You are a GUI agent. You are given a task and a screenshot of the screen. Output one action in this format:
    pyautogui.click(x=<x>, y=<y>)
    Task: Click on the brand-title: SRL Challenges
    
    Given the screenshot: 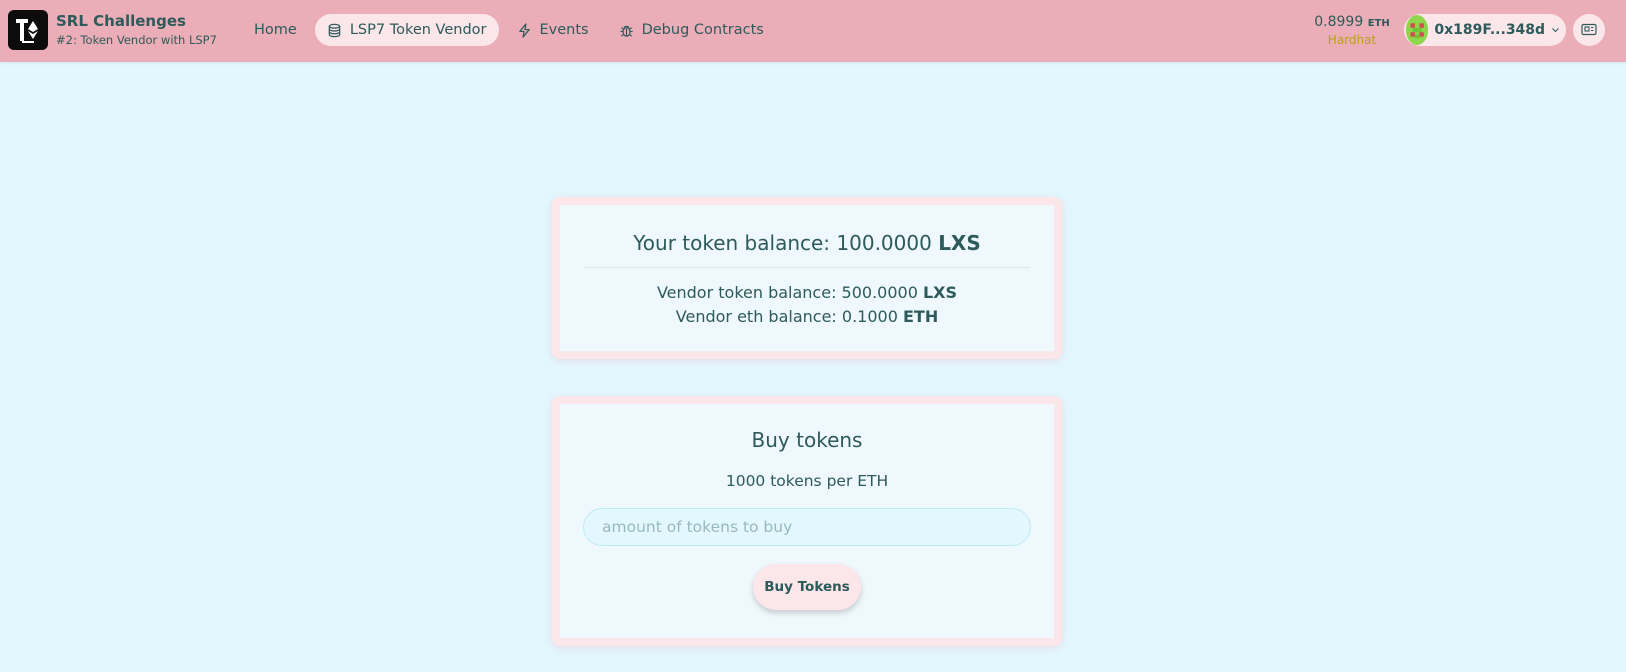 What is the action you would take?
    pyautogui.click(x=121, y=21)
    